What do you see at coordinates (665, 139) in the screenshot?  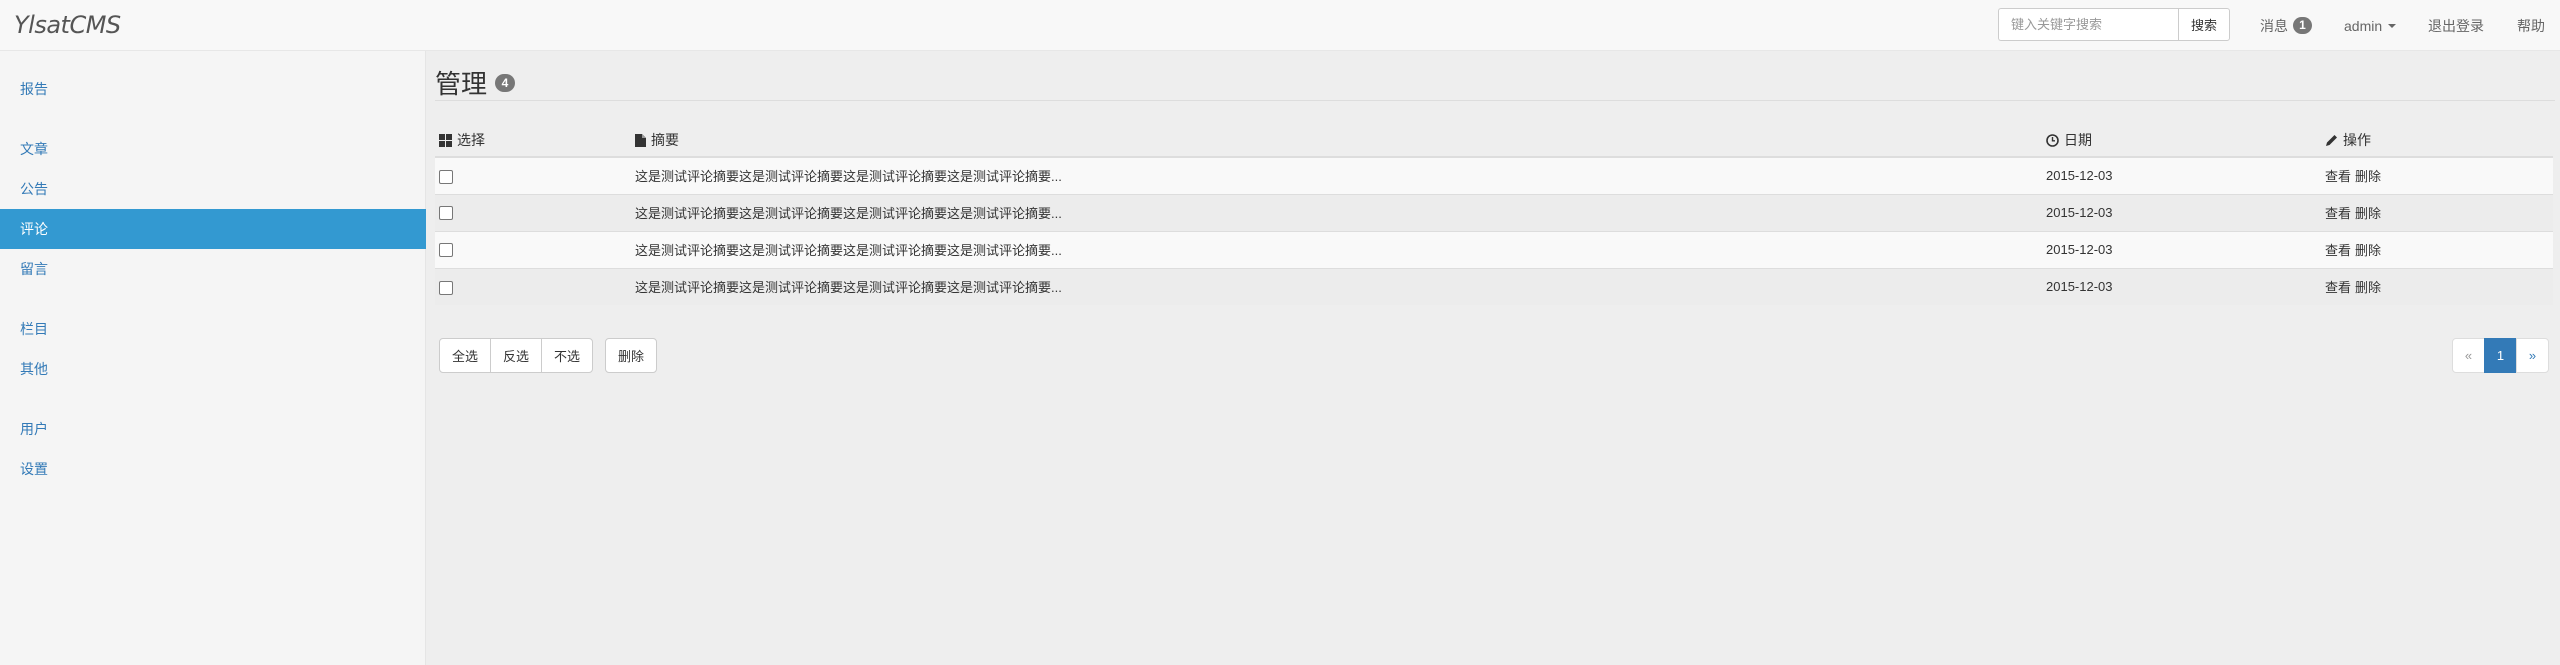 I see `header-summary-label: 摘要` at bounding box center [665, 139].